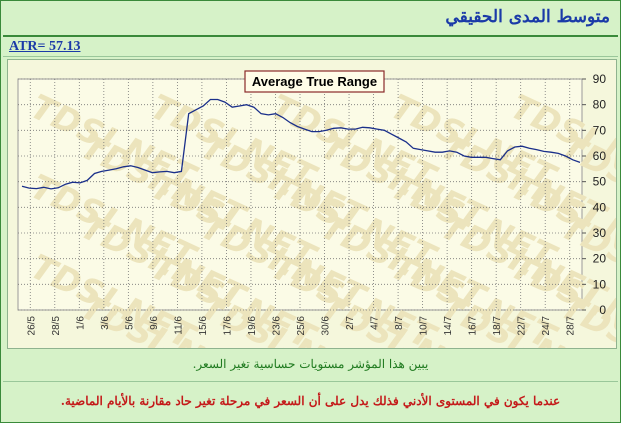  I want to click on x-tick-label: 15/6, so click(203, 326).